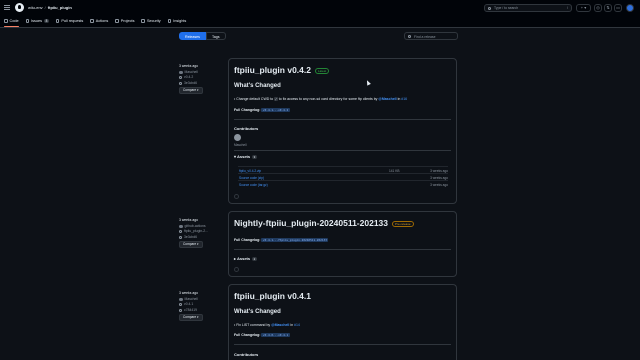 This screenshot has height=360, width=640. What do you see at coordinates (272, 296) in the screenshot?
I see `release-title: ftpiiu_plugin v0.4.1` at bounding box center [272, 296].